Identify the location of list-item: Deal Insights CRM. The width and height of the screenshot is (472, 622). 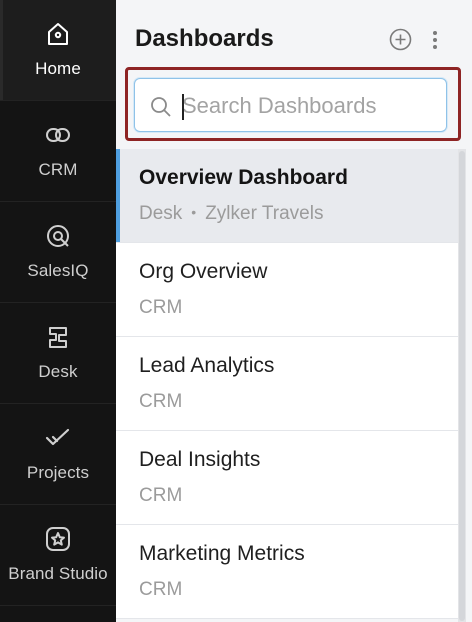
(287, 478).